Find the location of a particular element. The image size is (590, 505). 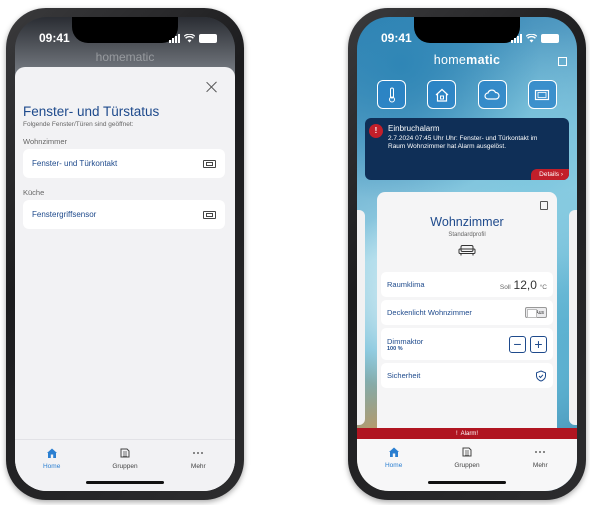

room-profile: Standardprofil is located at coordinates (467, 235).